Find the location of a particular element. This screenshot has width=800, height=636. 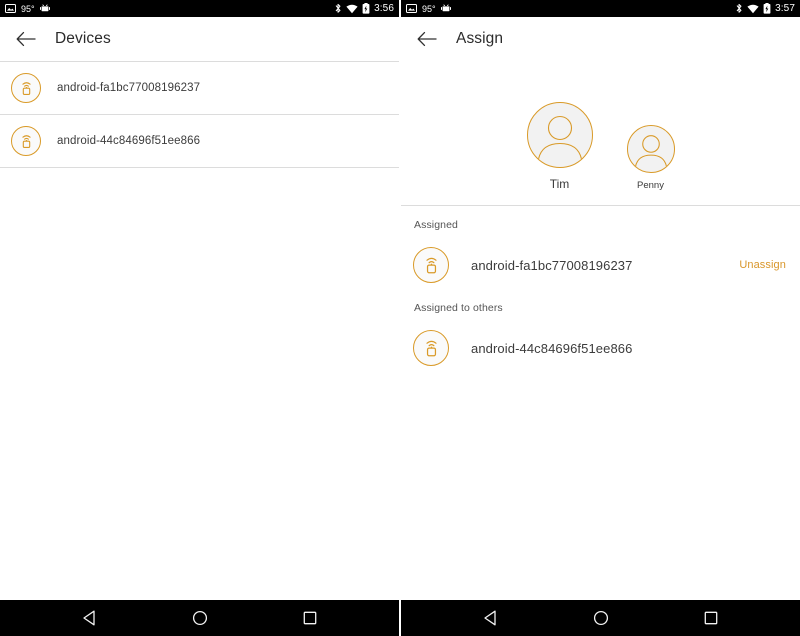

person-name: Tim is located at coordinates (559, 184).